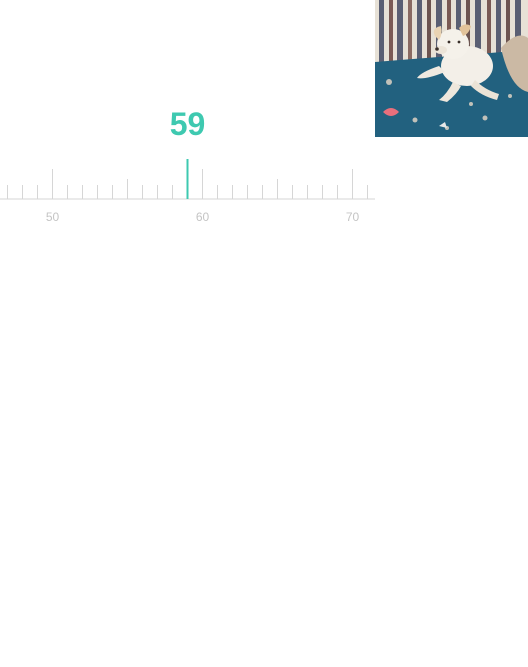  I want to click on ruler-scale: 50 60 70, so click(187, 165).